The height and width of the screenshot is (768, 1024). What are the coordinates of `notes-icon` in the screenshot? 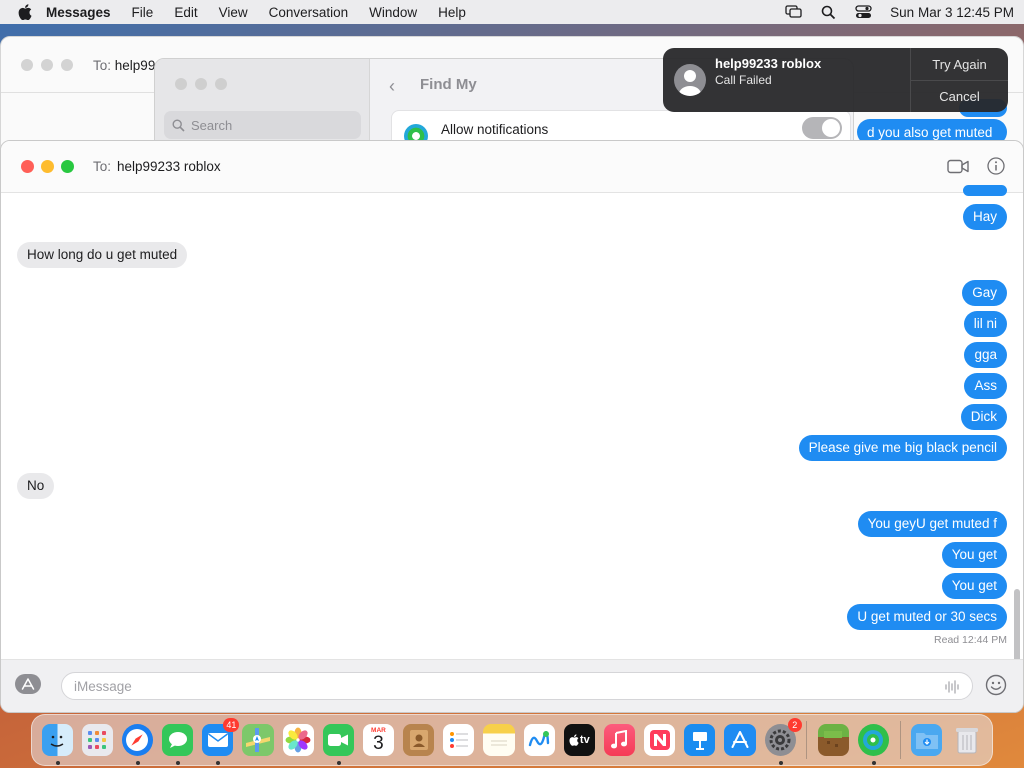 It's located at (499, 740).